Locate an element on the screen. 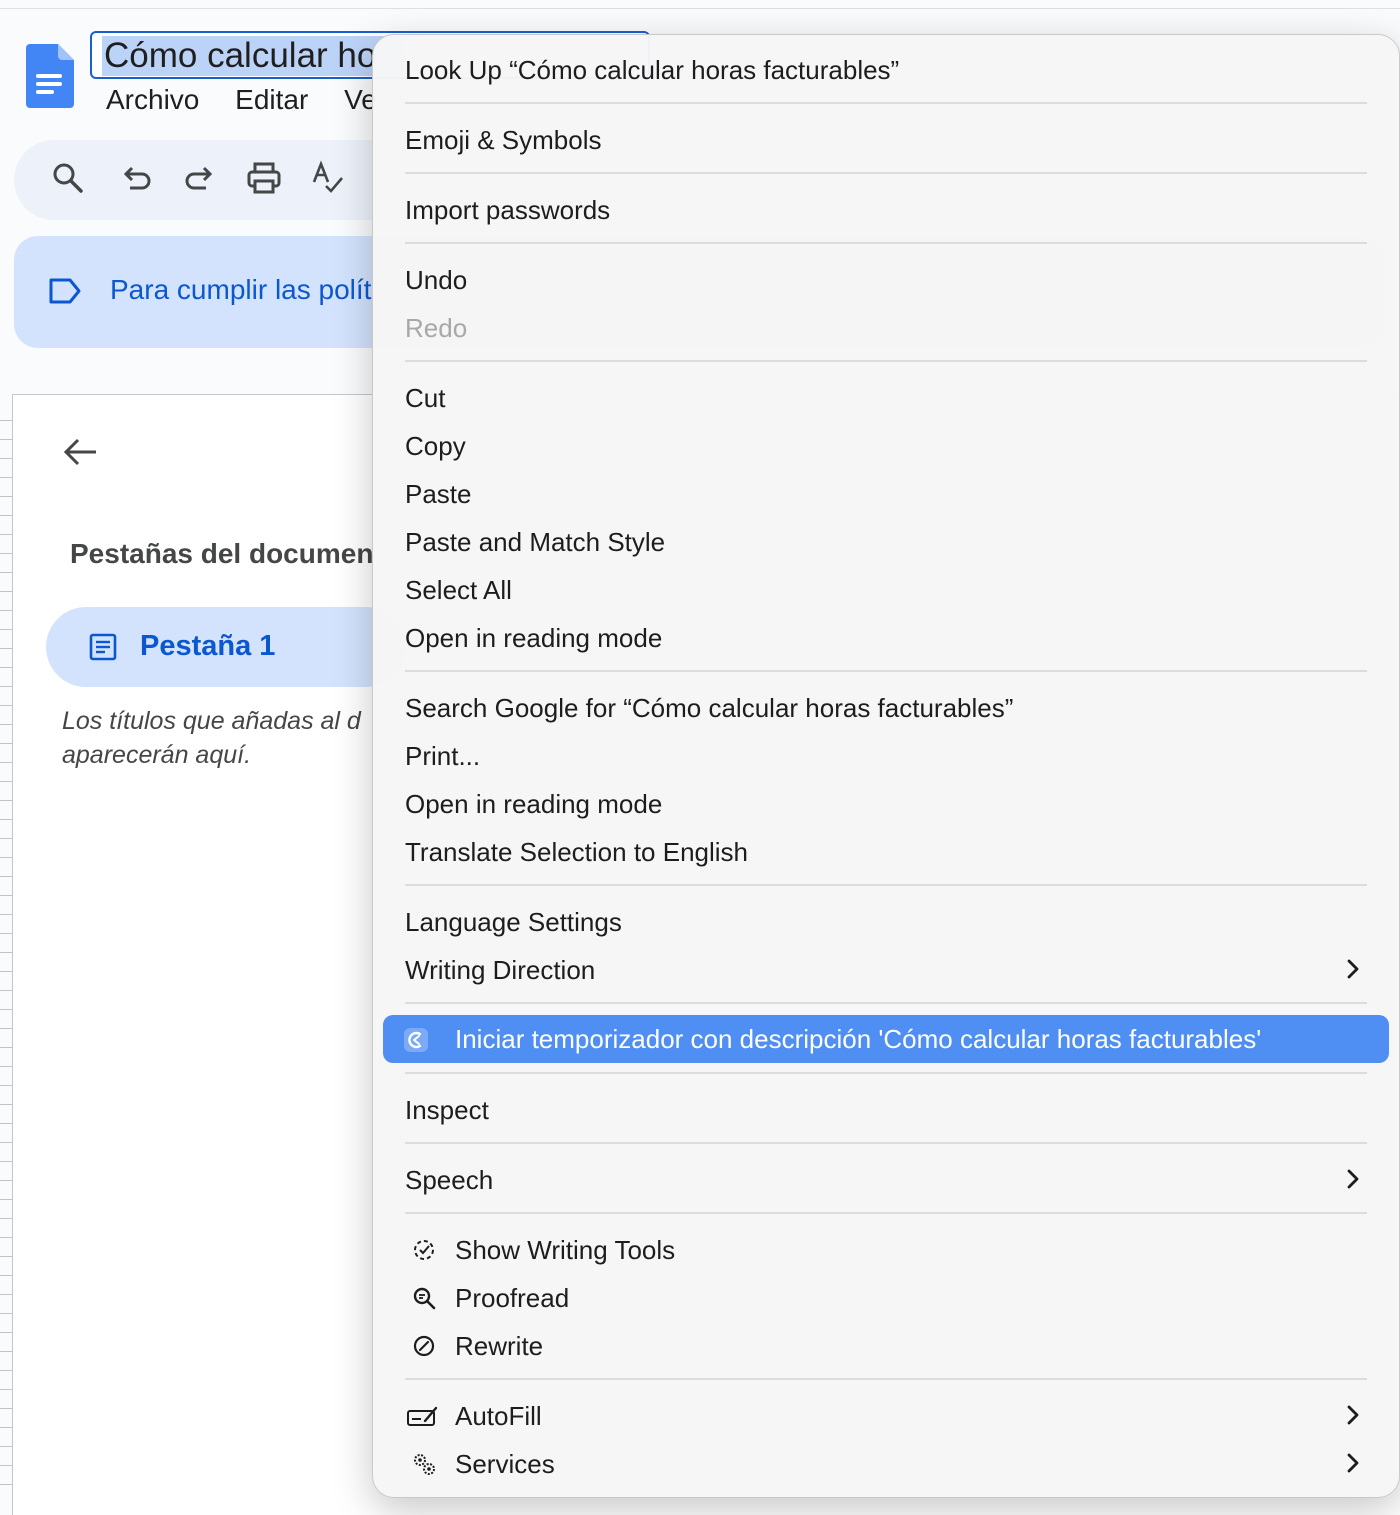 The image size is (1400, 1515). back-arrow-icon is located at coordinates (80, 452).